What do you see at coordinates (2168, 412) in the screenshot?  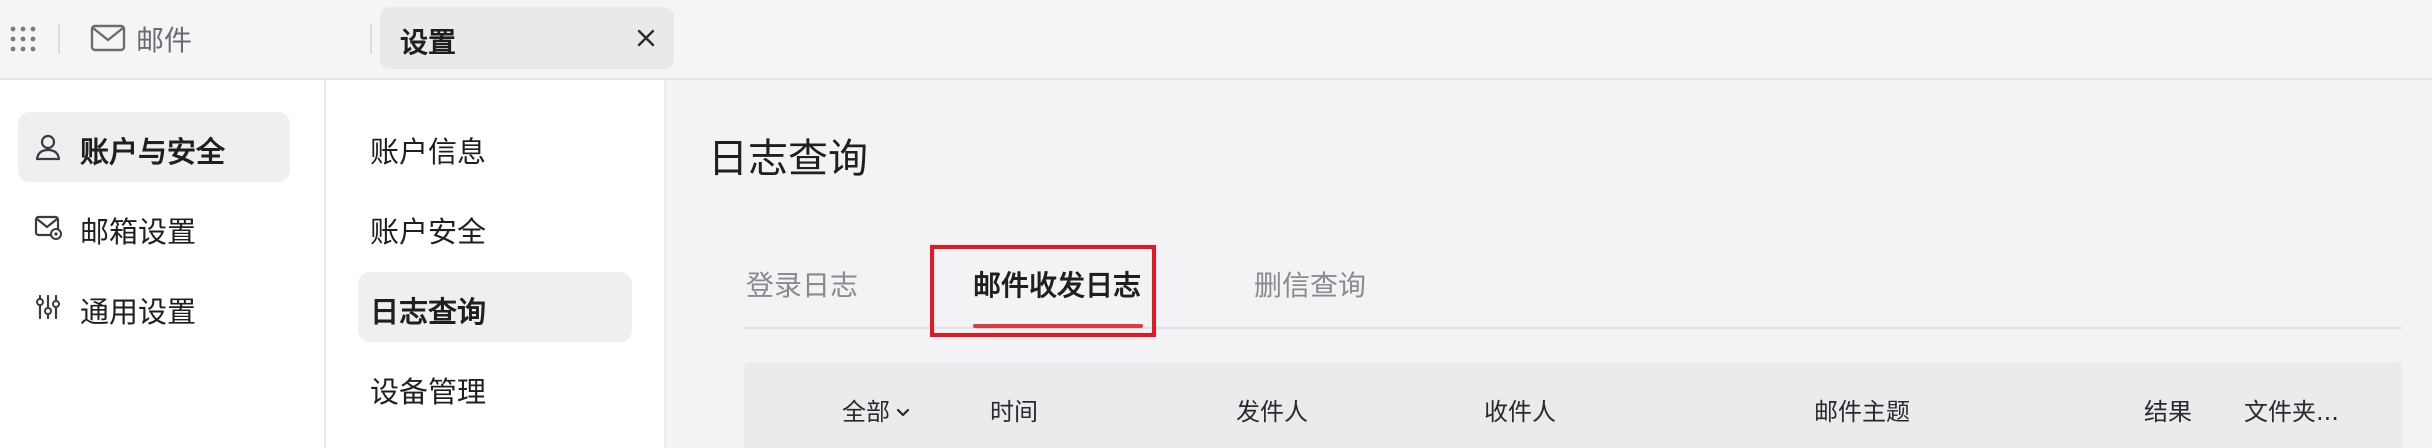 I see `column-header-result: 结果` at bounding box center [2168, 412].